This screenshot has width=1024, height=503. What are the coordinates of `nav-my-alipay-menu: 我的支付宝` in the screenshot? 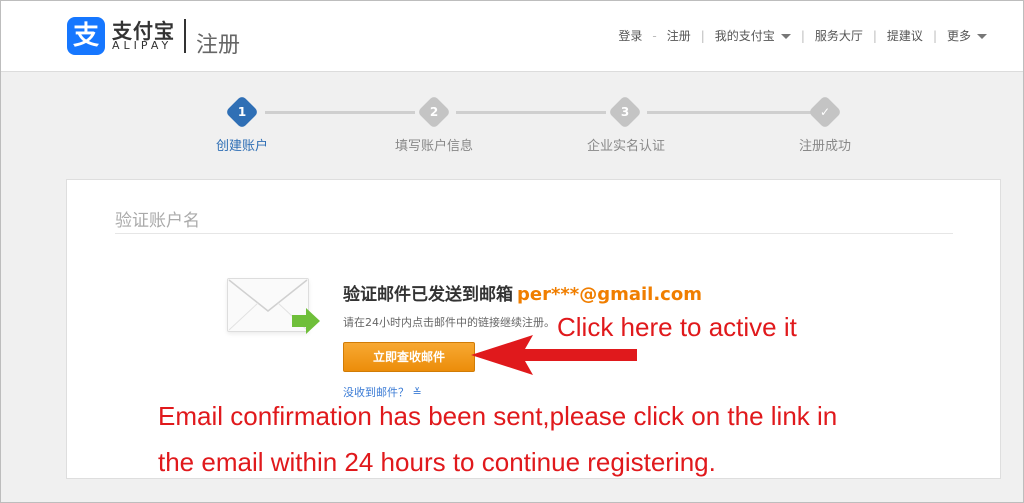 It's located at (753, 35).